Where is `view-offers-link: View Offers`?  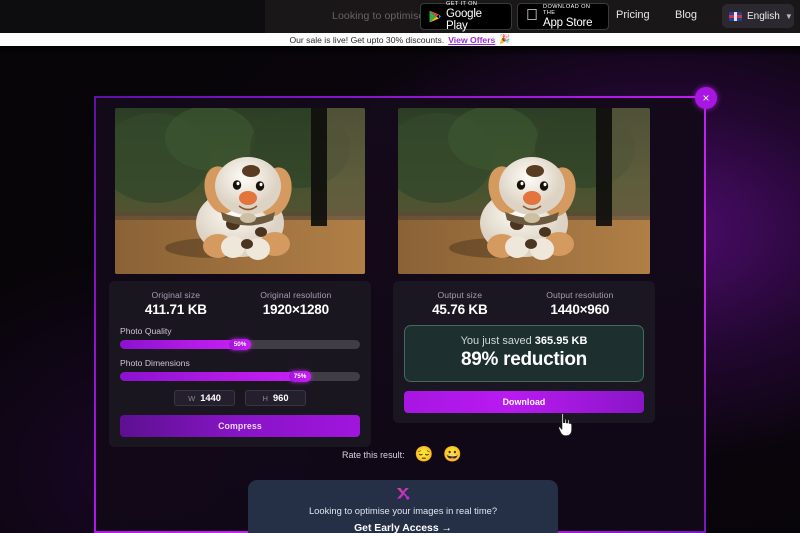
view-offers-link: View Offers is located at coordinates (471, 40).